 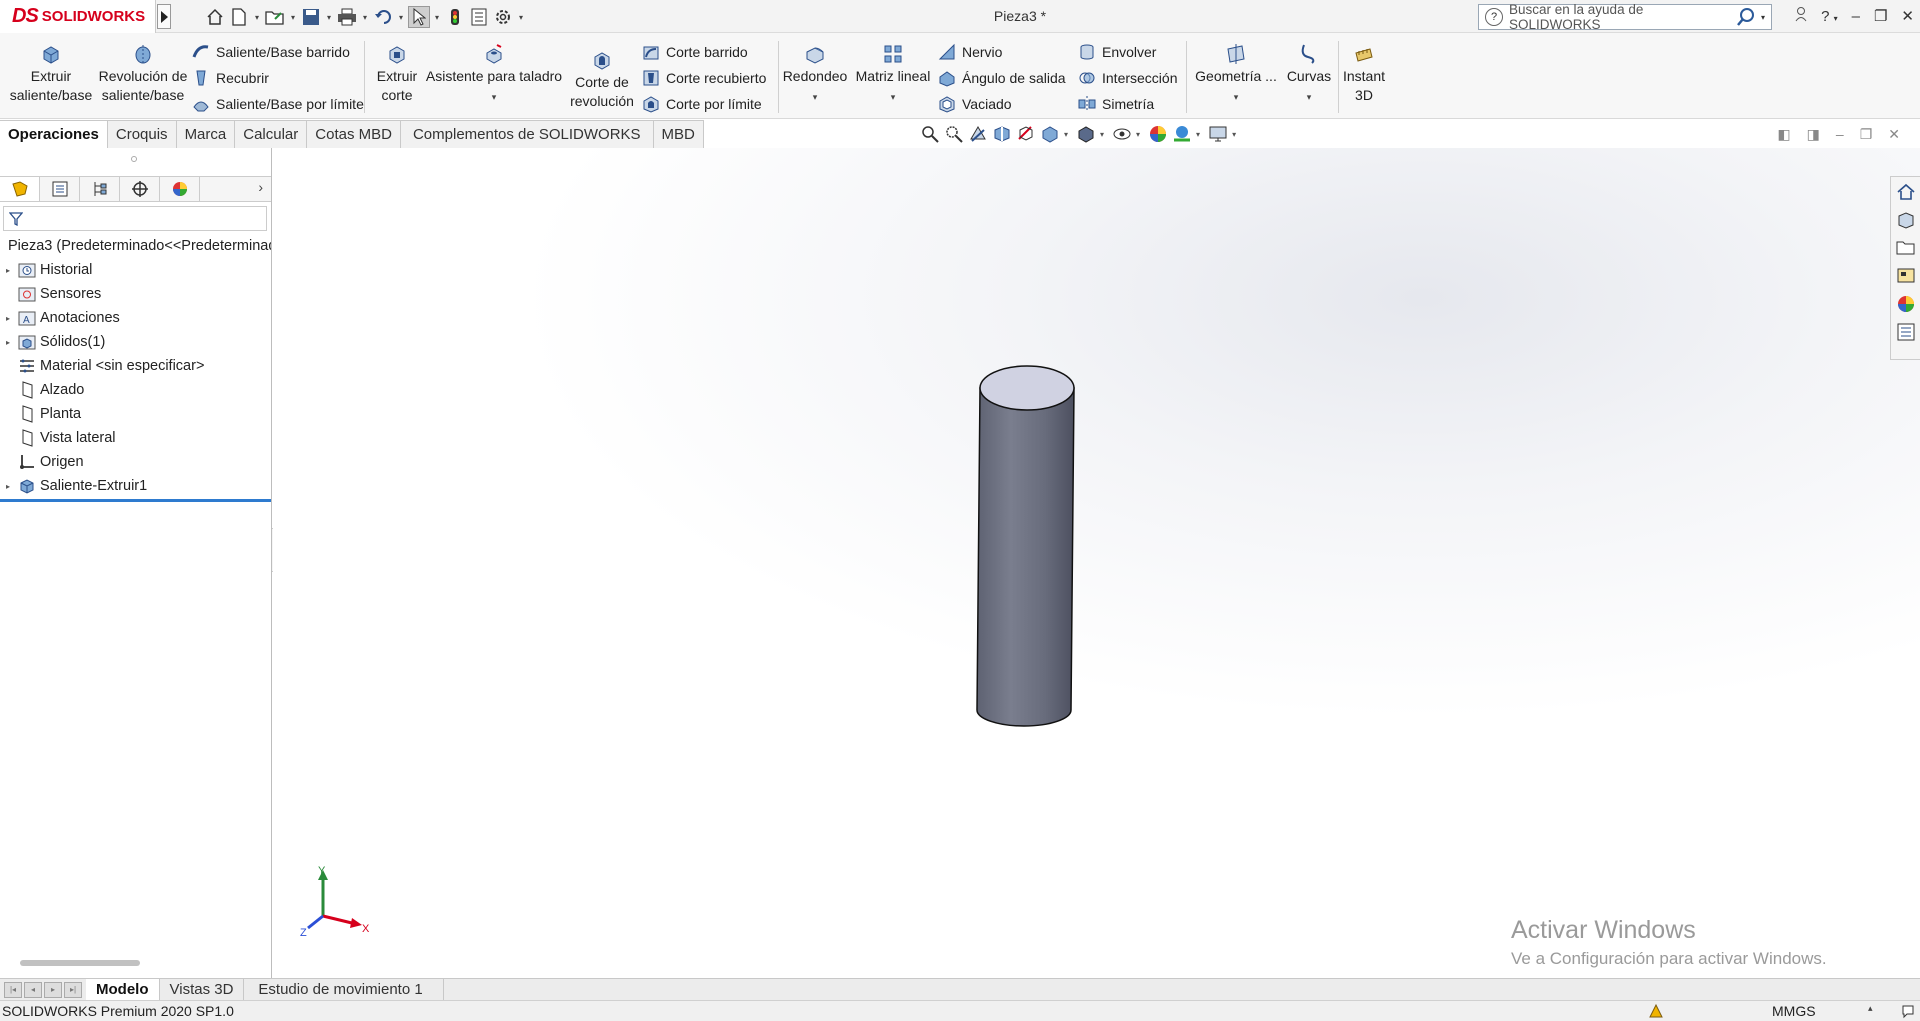 What do you see at coordinates (1138, 134) in the screenshot?
I see `hide-show-dropdown-icon: ▾` at bounding box center [1138, 134].